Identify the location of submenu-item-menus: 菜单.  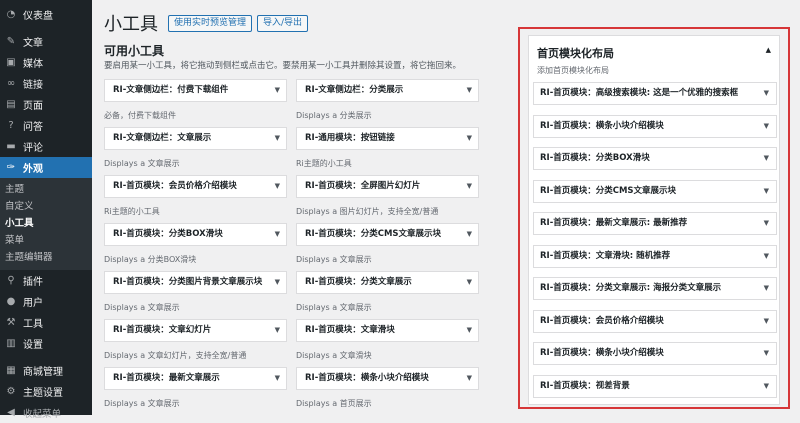
(46, 240).